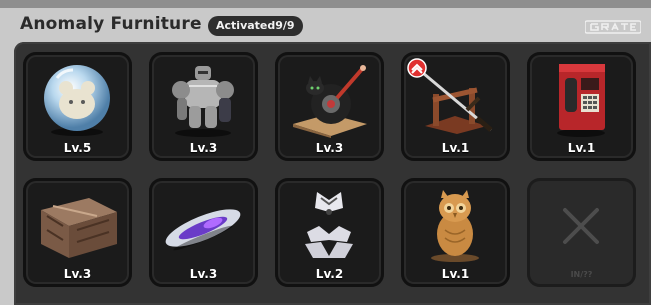 The height and width of the screenshot is (305, 651). I want to click on furniture-slot-hoverboard: Lv.3, so click(203, 232).